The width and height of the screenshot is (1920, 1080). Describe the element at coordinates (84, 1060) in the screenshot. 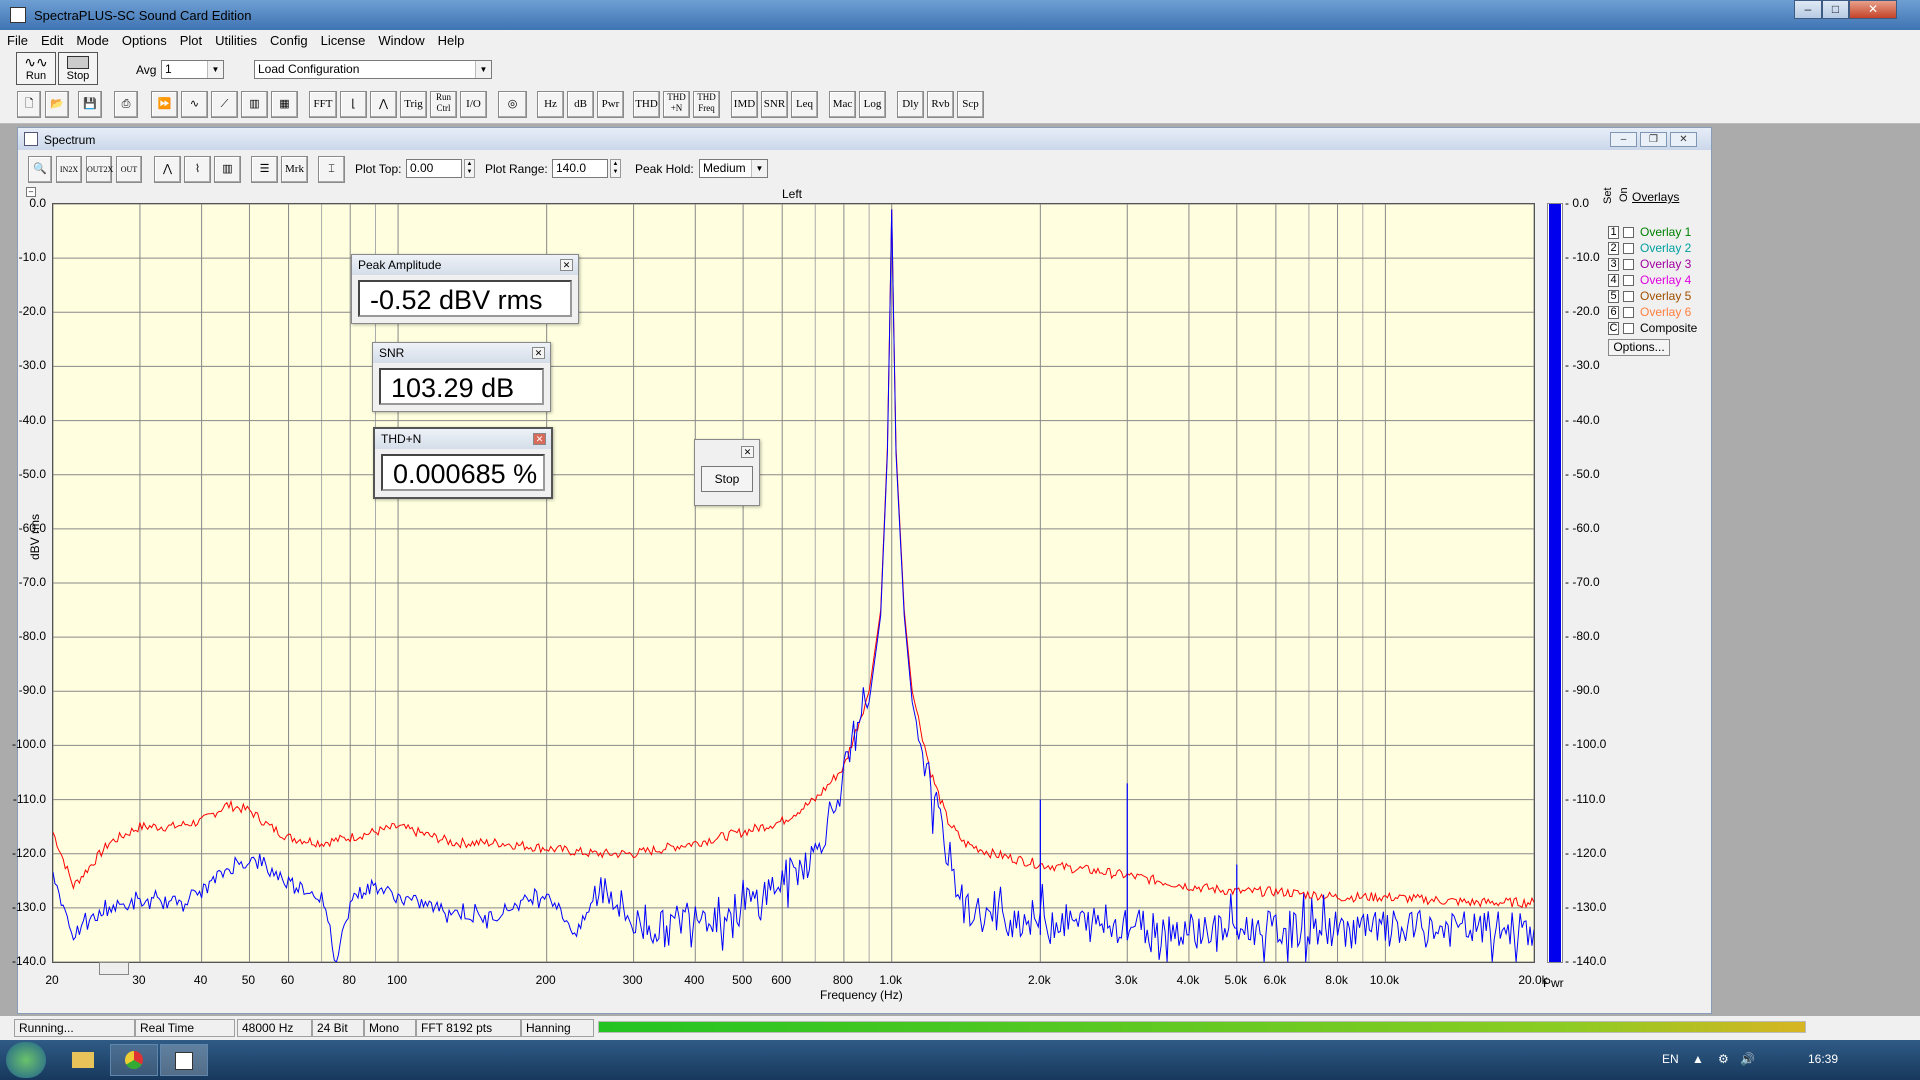

I see `explorer-icon` at that location.